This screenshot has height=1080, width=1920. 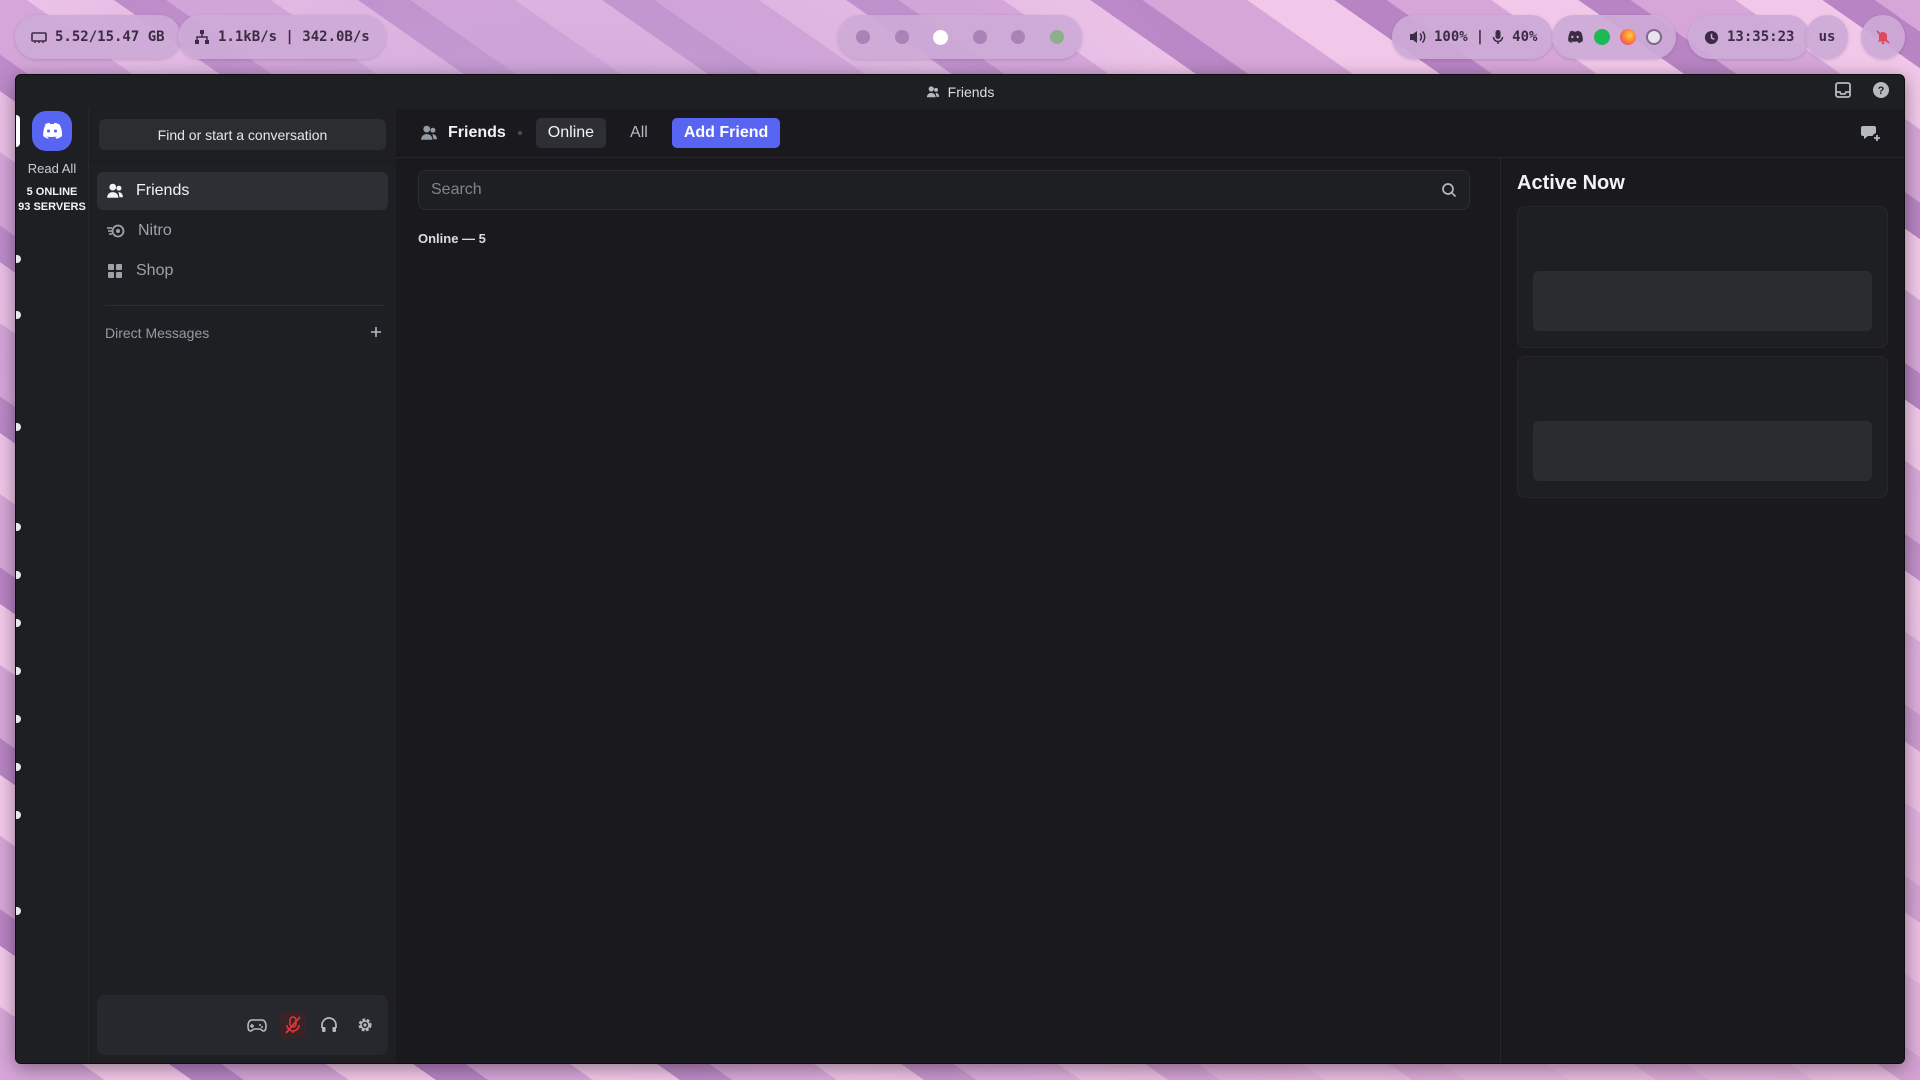 What do you see at coordinates (242, 231) in the screenshot?
I see `sidebar-item-nitro: Nitro` at bounding box center [242, 231].